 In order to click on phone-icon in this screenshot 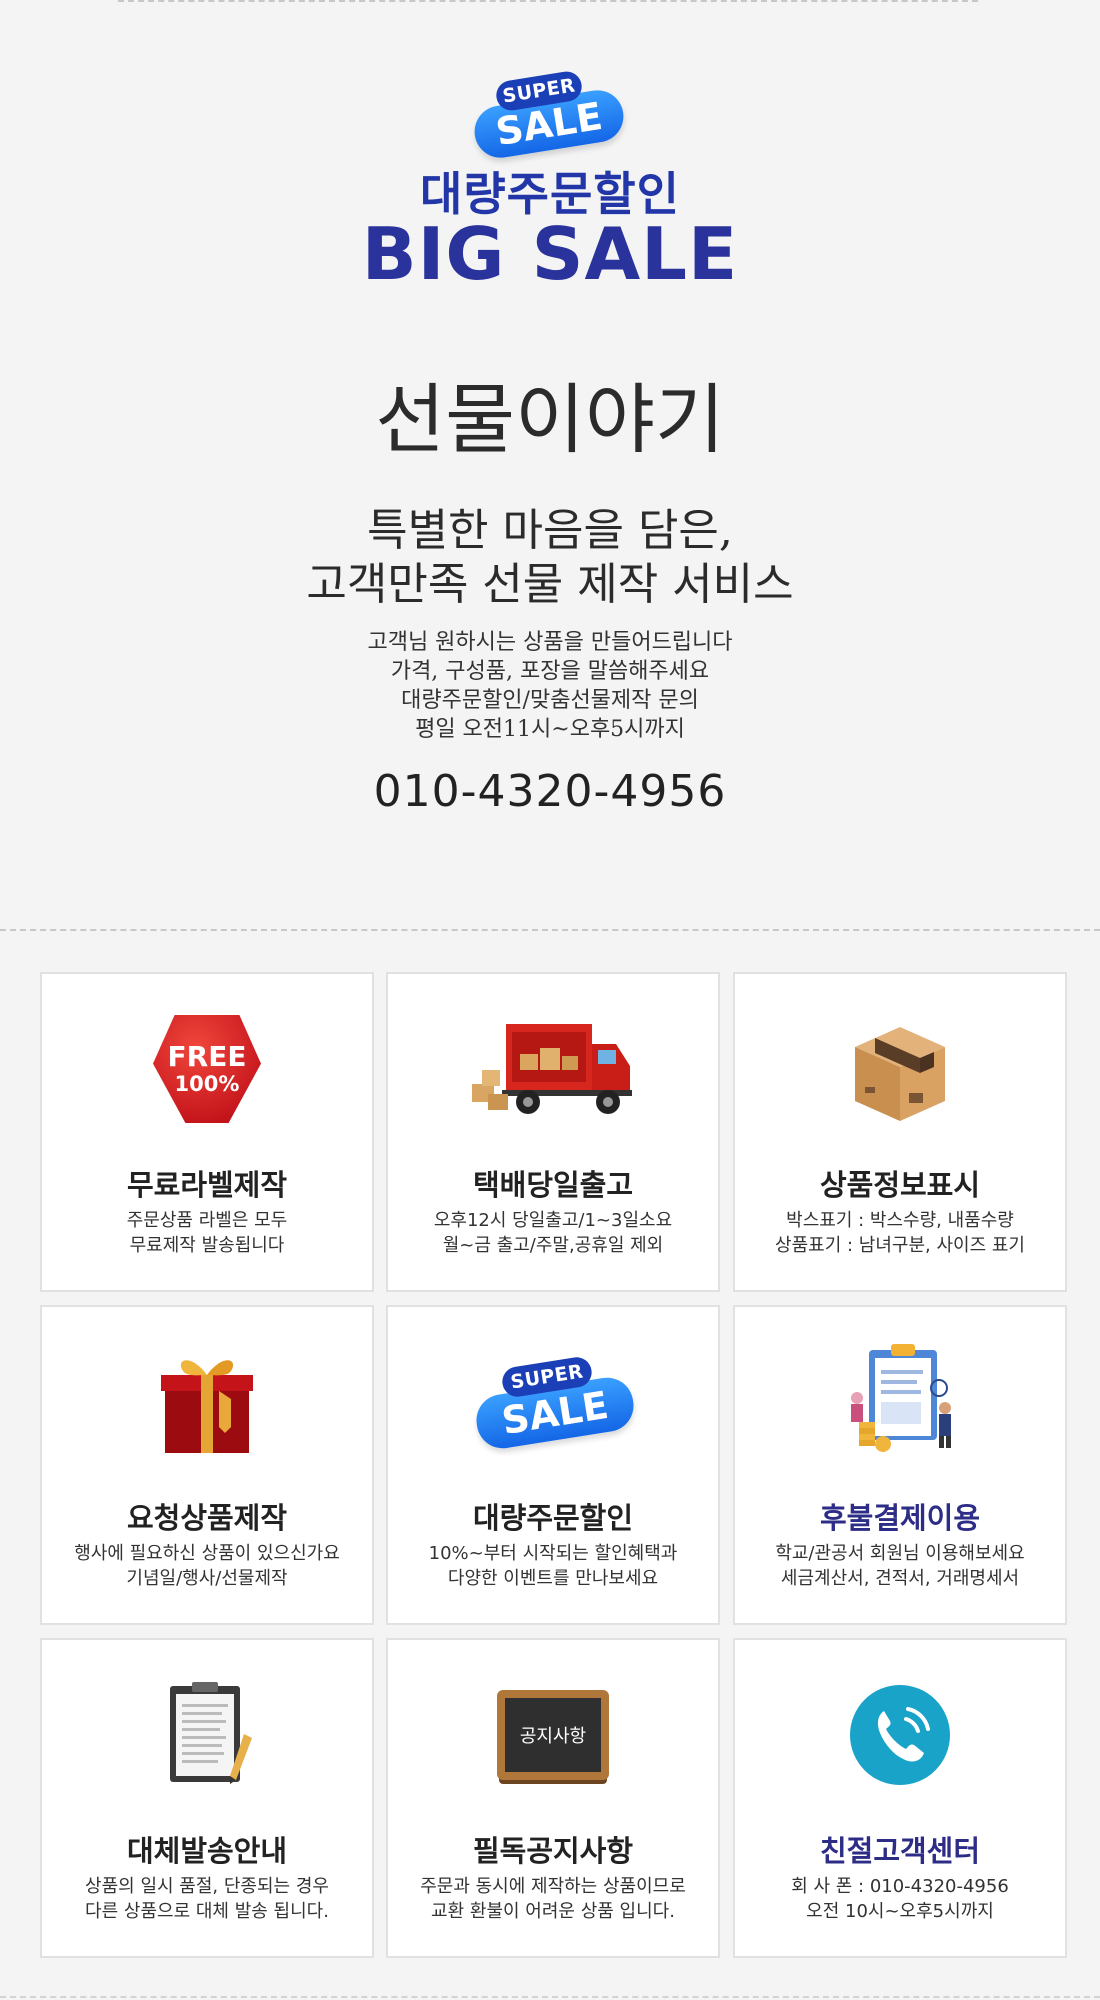, I will do `click(900, 1735)`.